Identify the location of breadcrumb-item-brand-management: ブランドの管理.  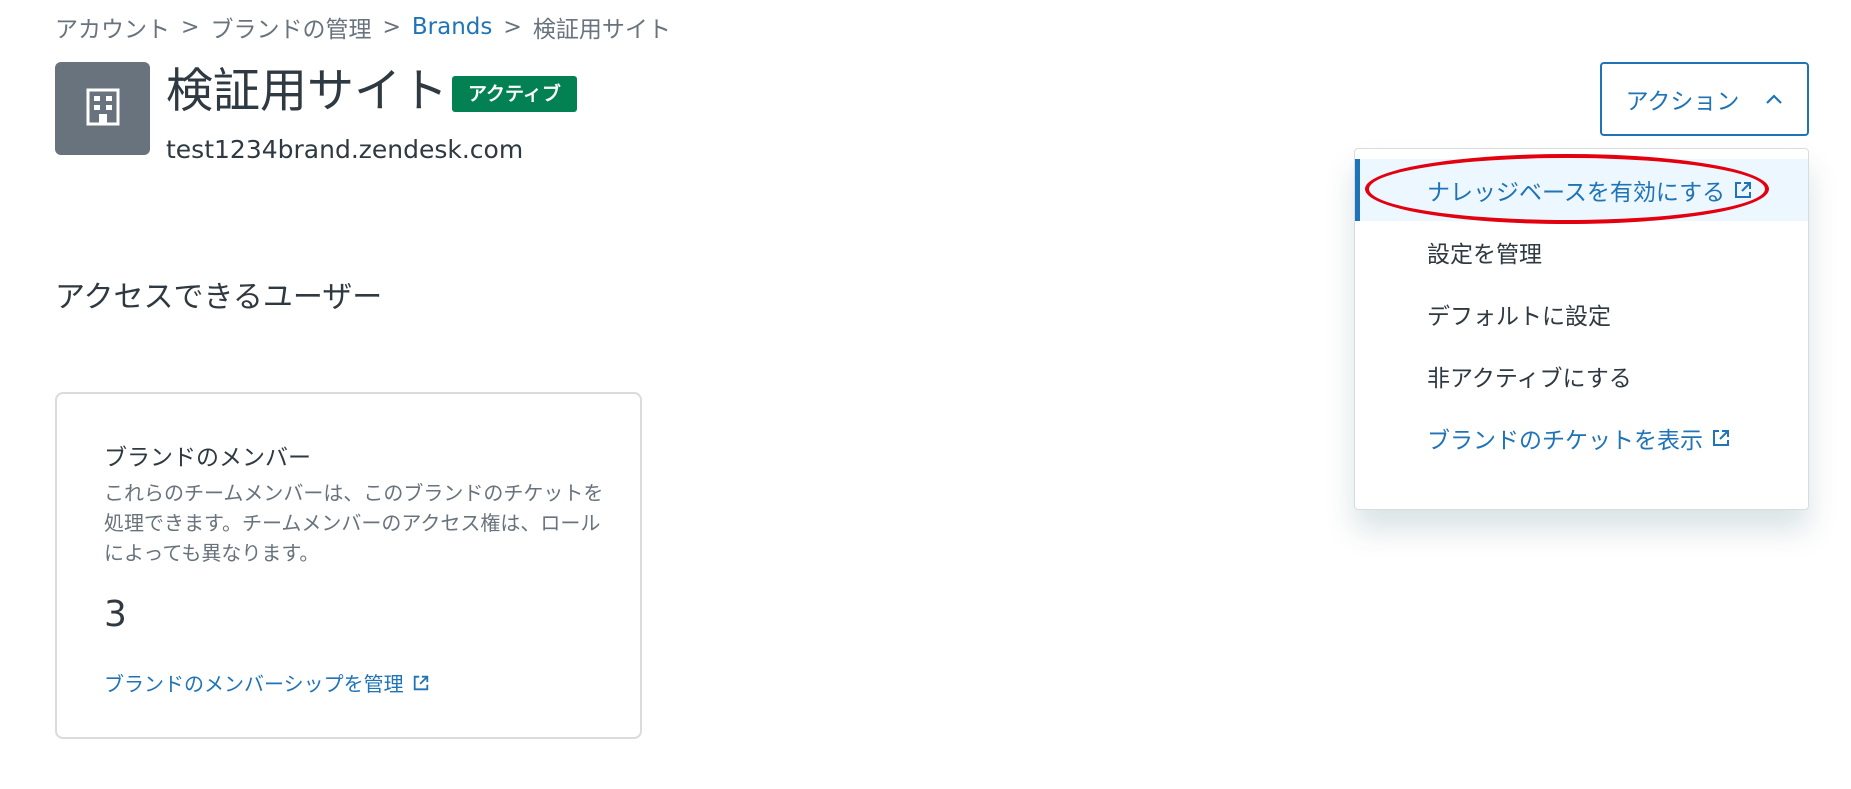
(290, 27).